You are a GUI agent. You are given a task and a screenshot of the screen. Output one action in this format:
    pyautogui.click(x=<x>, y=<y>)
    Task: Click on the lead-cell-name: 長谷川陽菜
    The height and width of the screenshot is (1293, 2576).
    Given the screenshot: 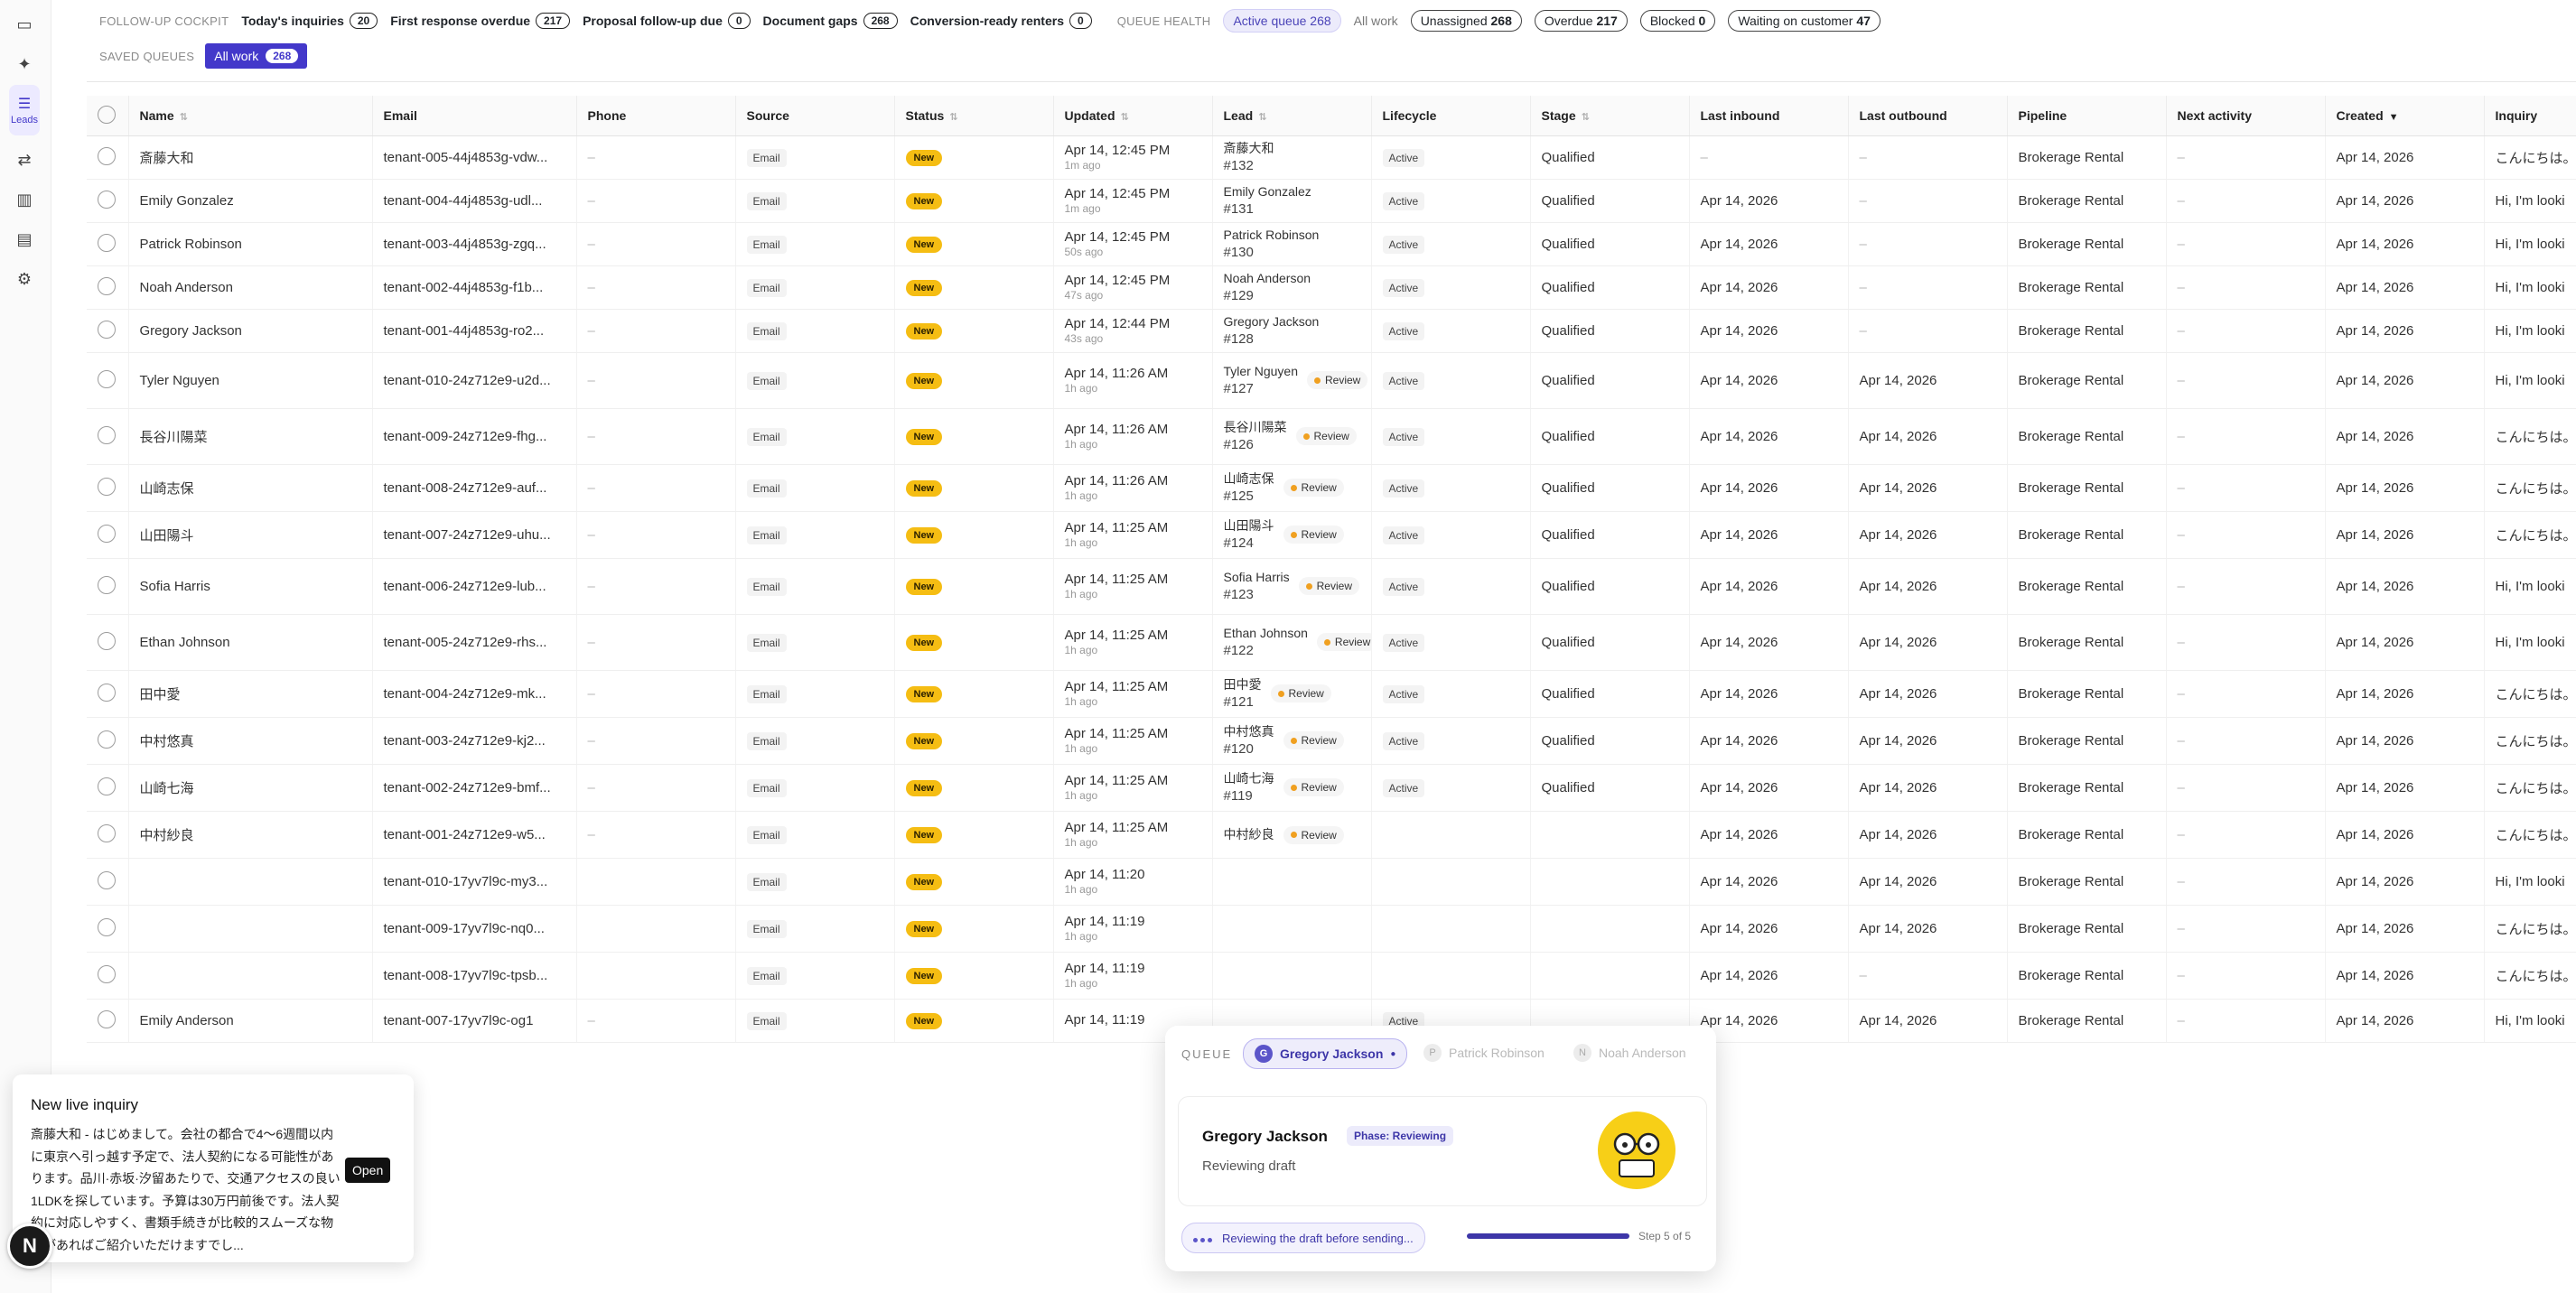 What is the action you would take?
    pyautogui.click(x=1255, y=427)
    